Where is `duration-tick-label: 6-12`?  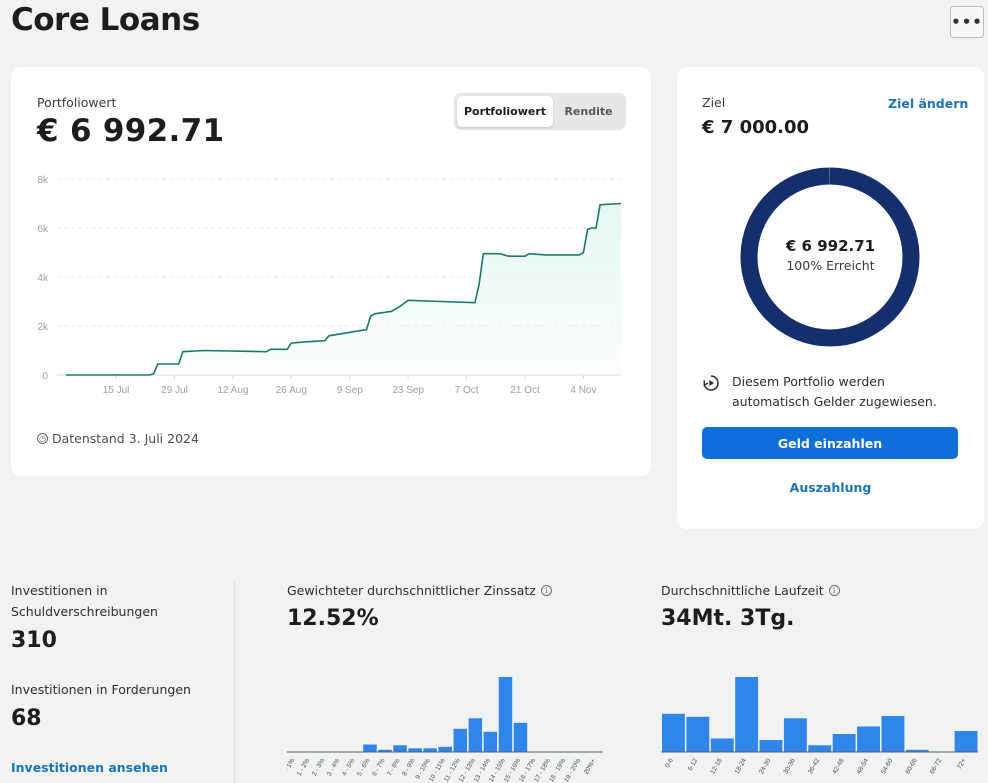 duration-tick-label: 6-12 is located at coordinates (693, 764).